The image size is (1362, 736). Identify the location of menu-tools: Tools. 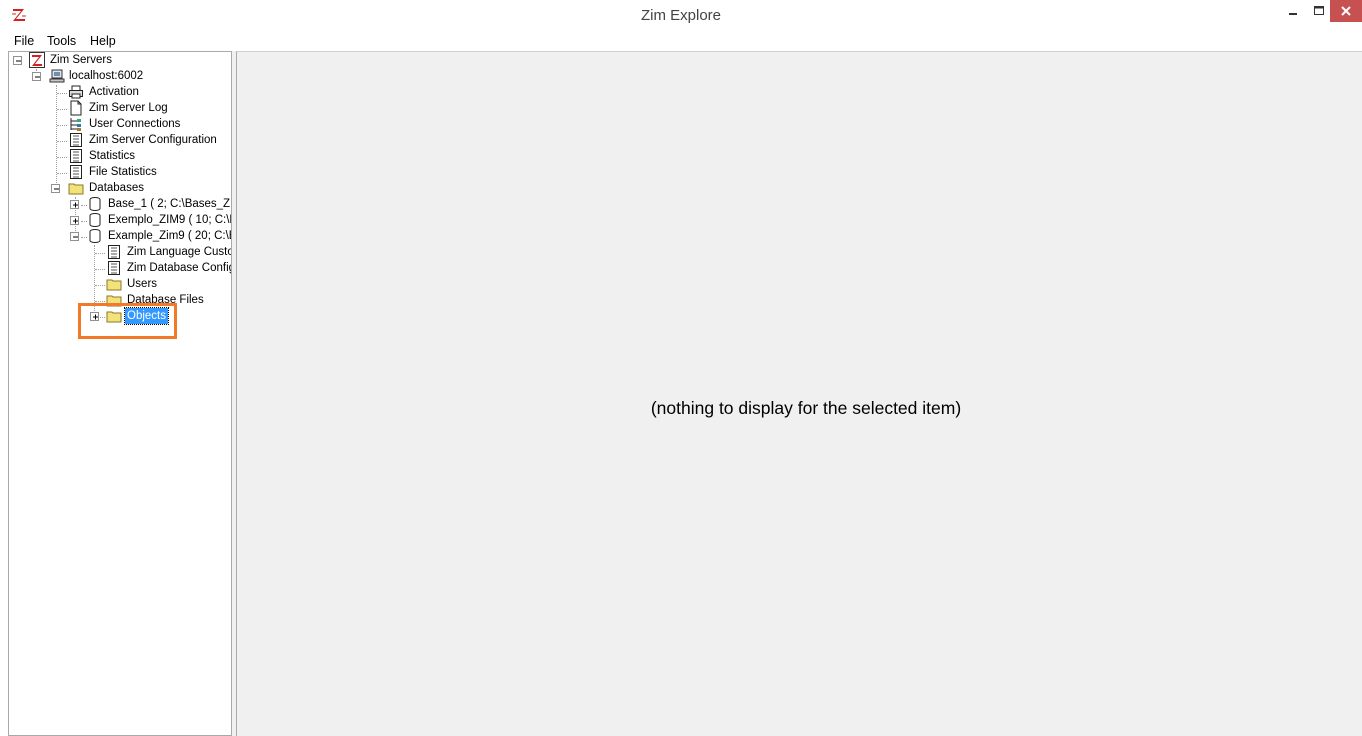
(61, 41).